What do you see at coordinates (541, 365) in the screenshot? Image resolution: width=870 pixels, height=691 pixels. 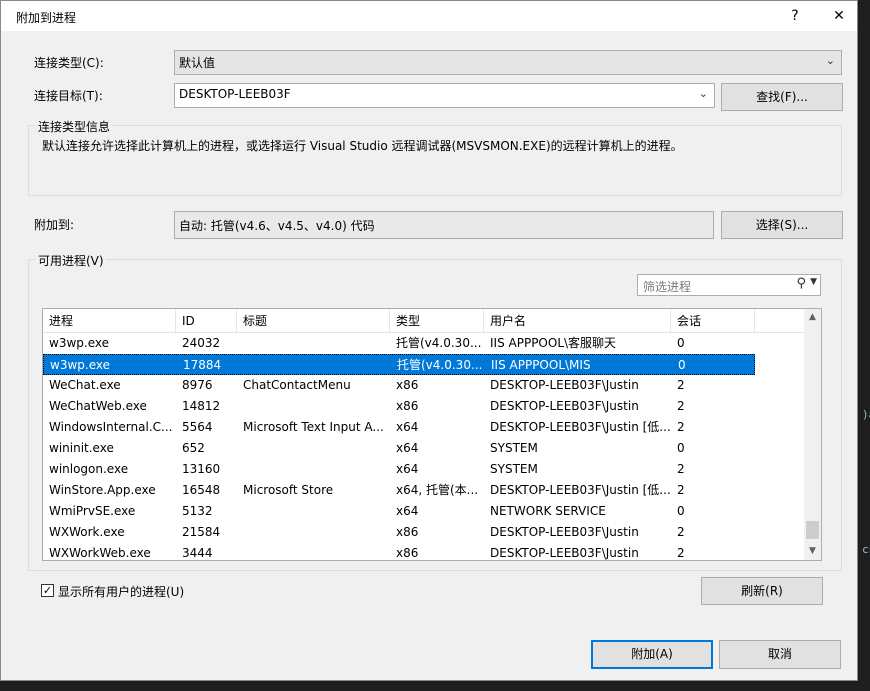 I see `cell-username: IIS APPPOOL\MIS` at bounding box center [541, 365].